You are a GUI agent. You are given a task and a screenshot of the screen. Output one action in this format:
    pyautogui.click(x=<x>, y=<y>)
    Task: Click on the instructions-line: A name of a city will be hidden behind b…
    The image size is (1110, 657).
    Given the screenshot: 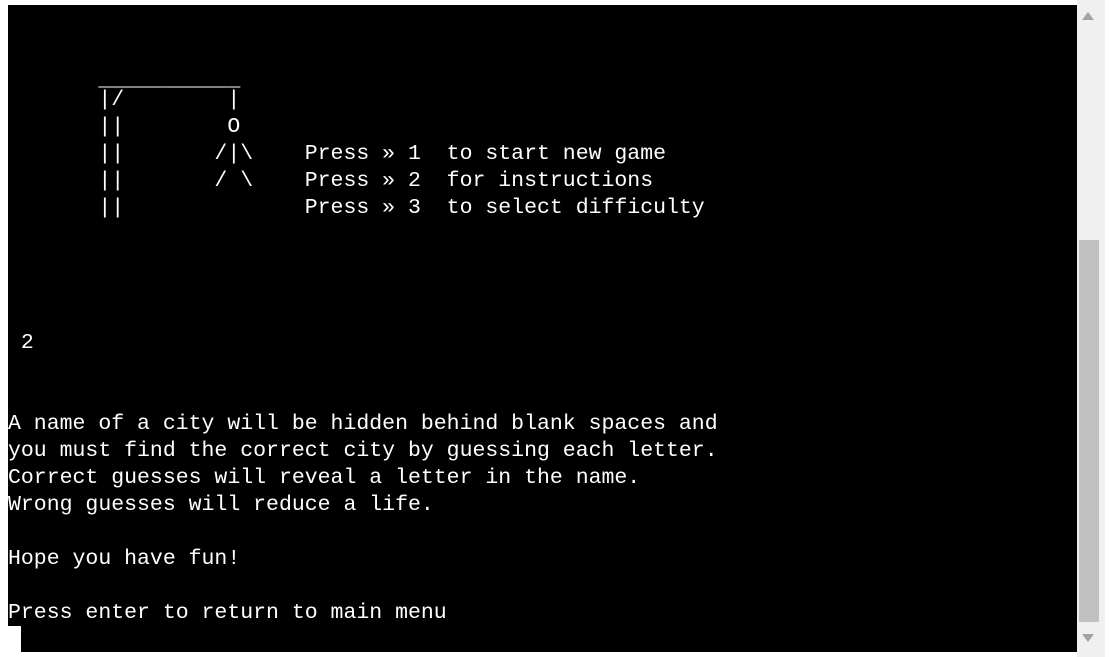 What is the action you would take?
    pyautogui.click(x=363, y=424)
    